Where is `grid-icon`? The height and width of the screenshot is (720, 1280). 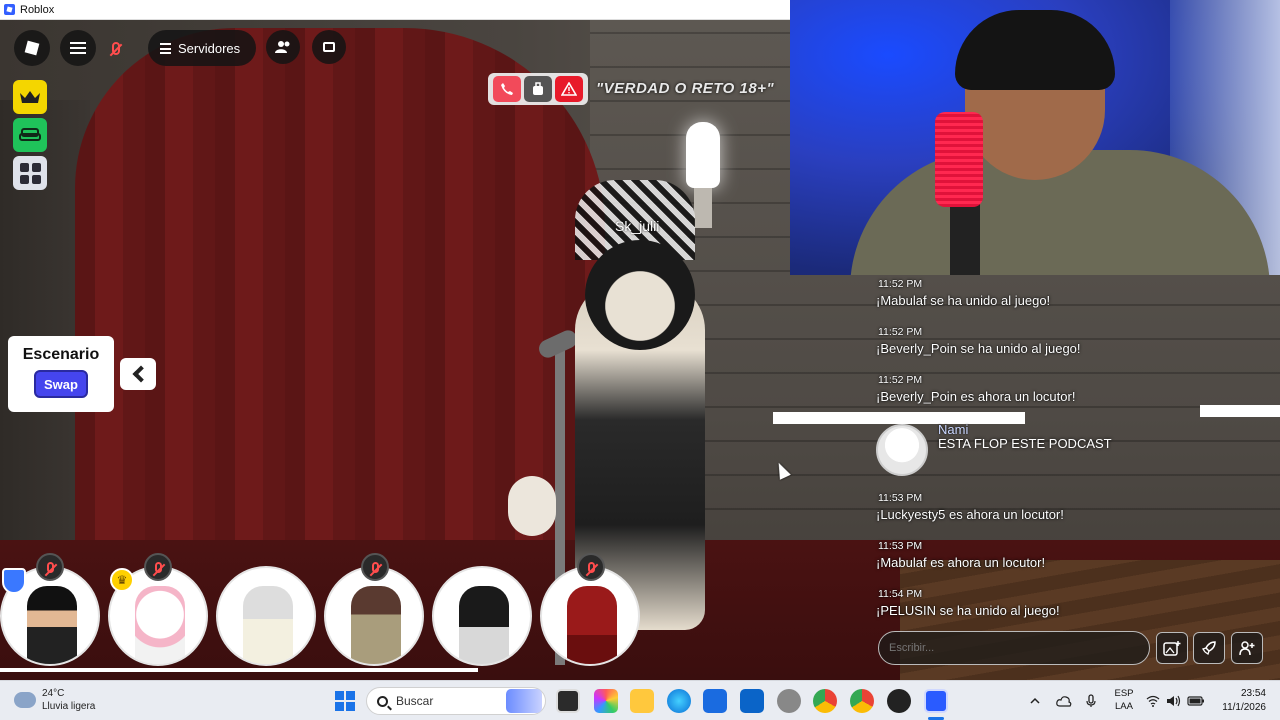 grid-icon is located at coordinates (30, 173).